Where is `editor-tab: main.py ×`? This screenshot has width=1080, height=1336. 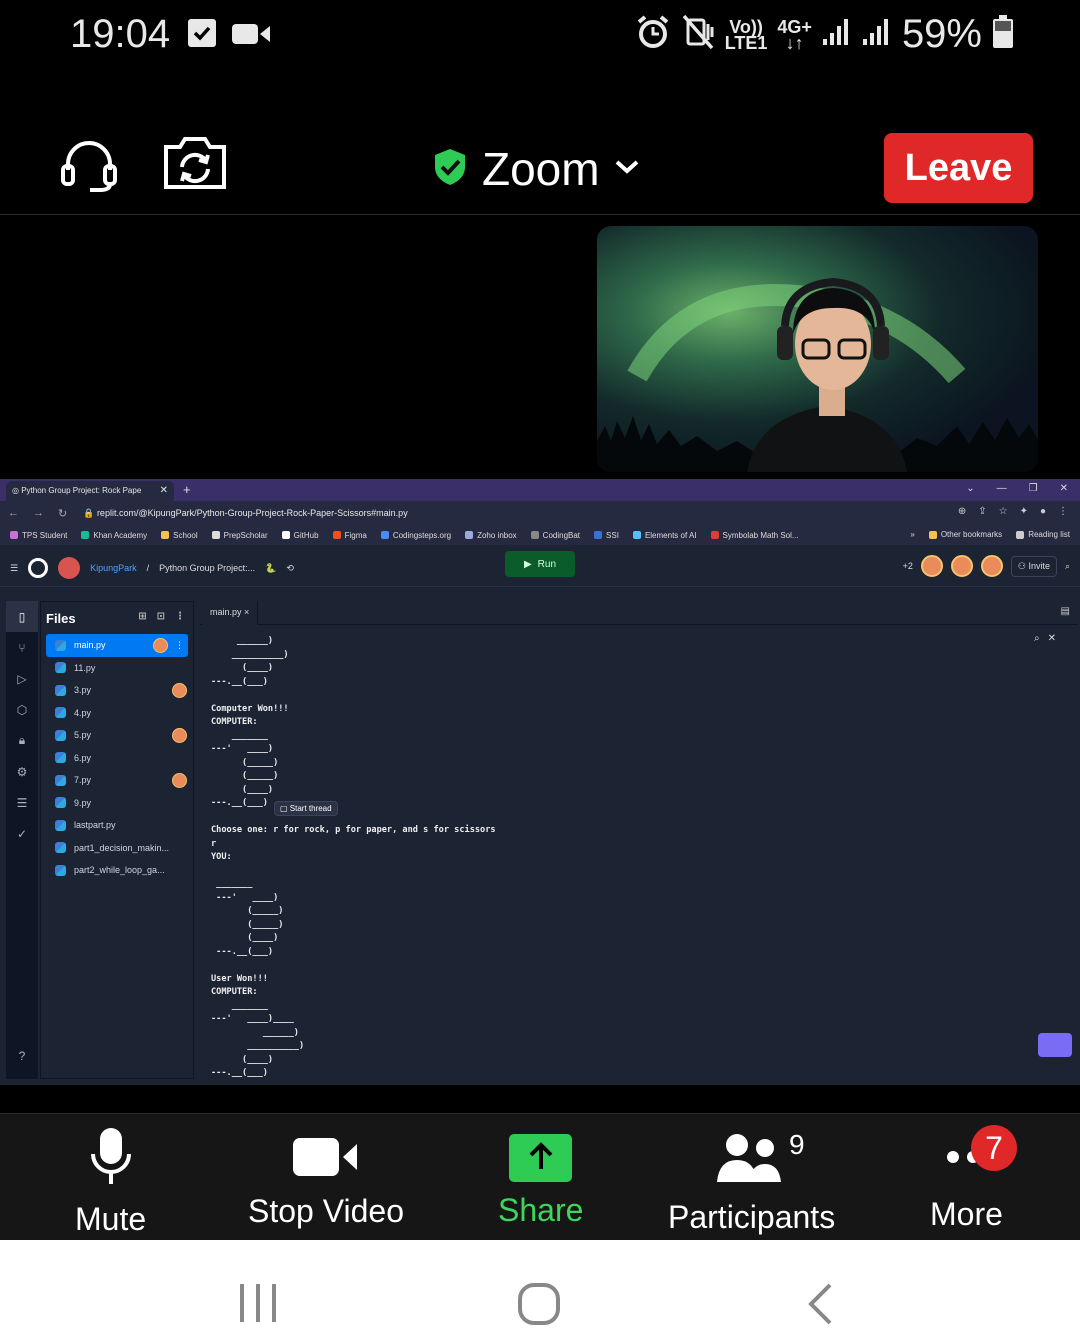 editor-tab: main.py × is located at coordinates (230, 613).